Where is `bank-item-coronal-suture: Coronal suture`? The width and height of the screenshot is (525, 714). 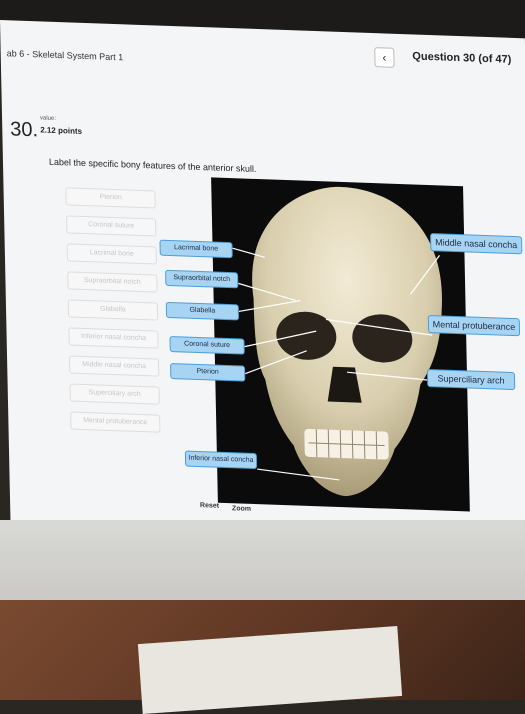 bank-item-coronal-suture: Coronal suture is located at coordinates (111, 226).